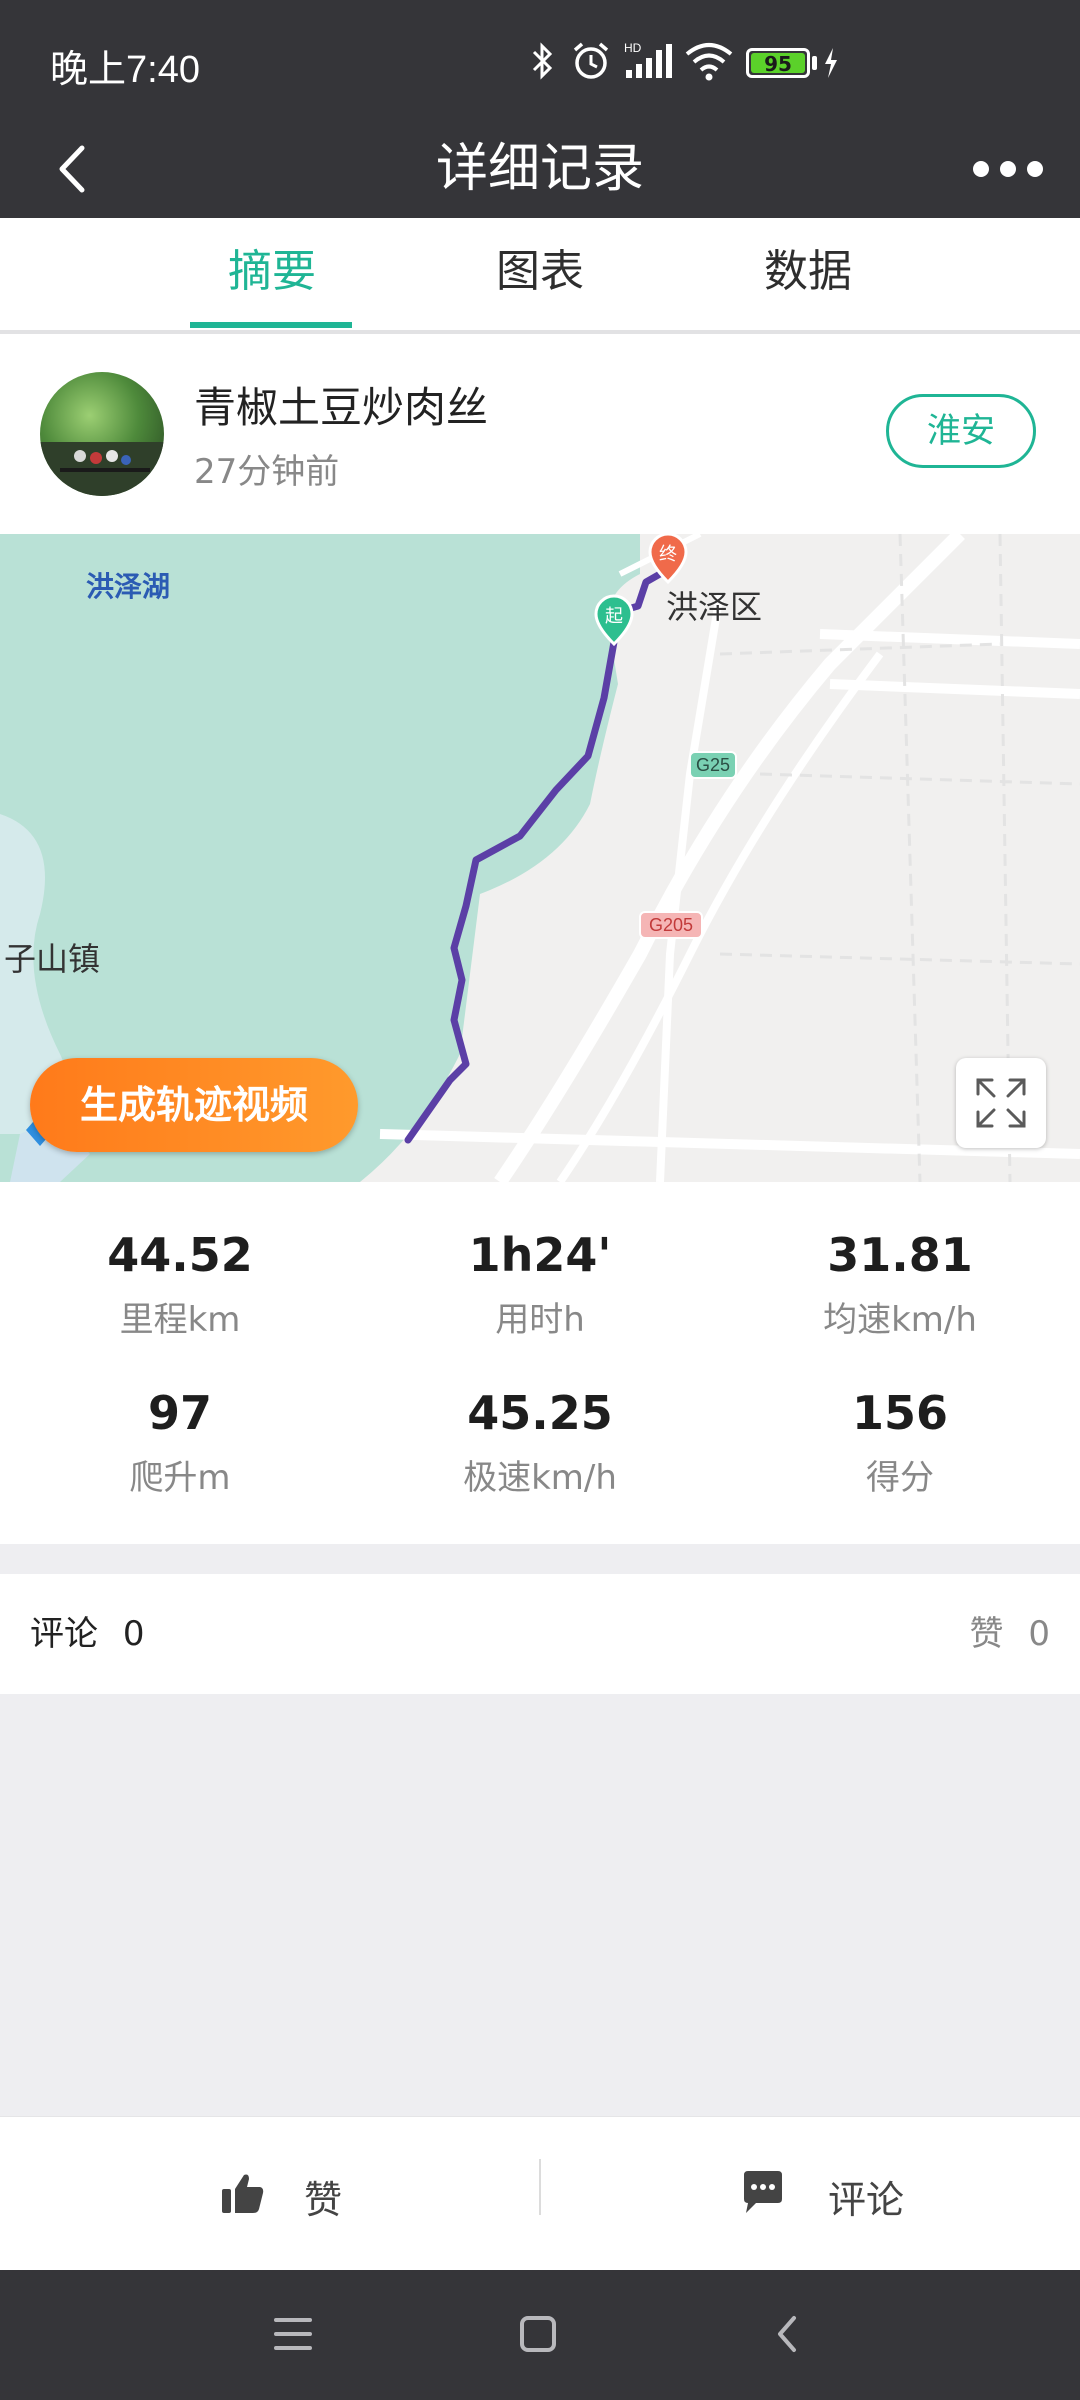 Image resolution: width=1080 pixels, height=2400 pixels. I want to click on like-button: 赞, so click(318, 2194).